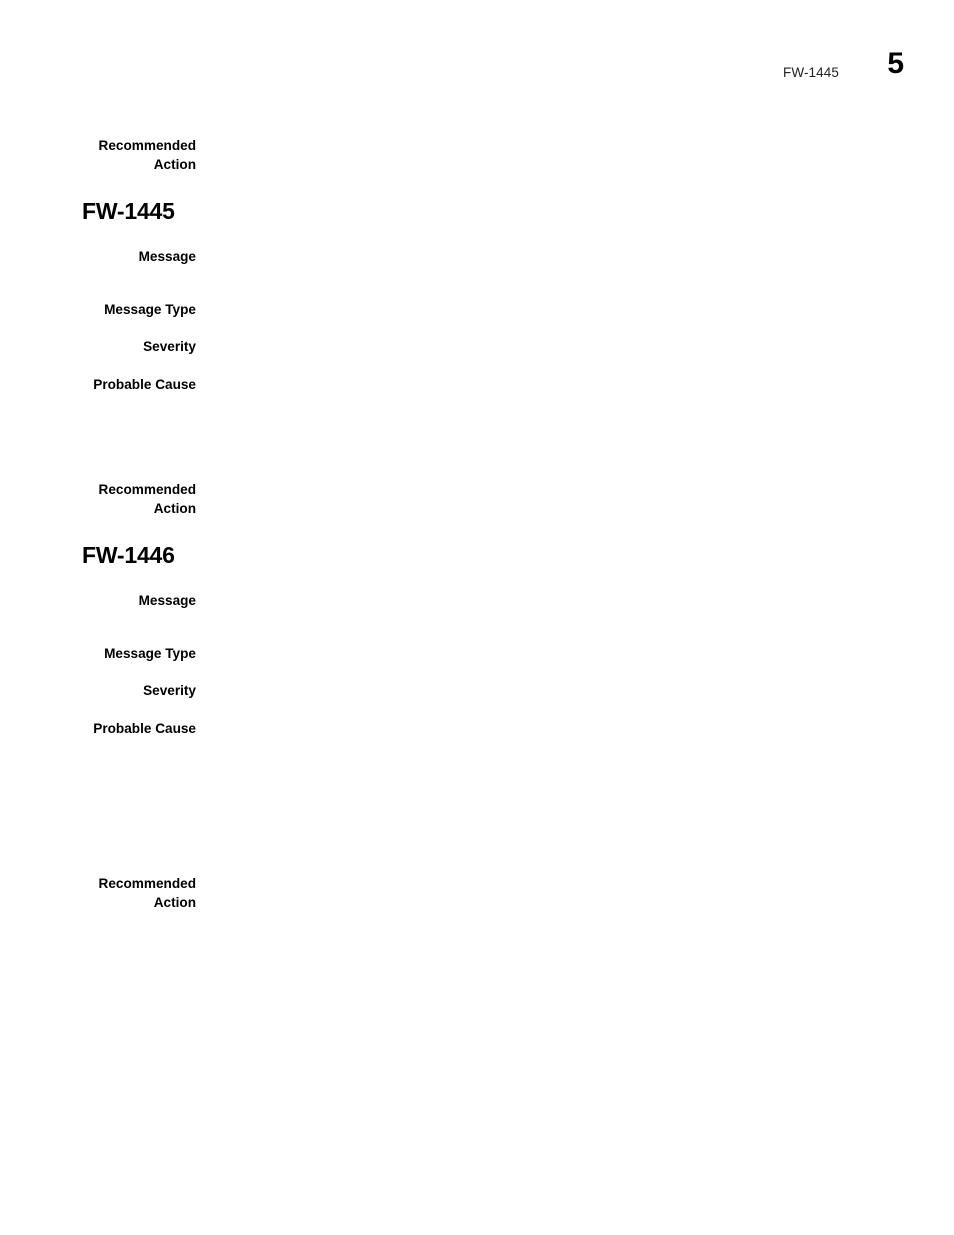 This screenshot has width=954, height=1235. I want to click on header-message-reference: FW-1445, so click(811, 72).